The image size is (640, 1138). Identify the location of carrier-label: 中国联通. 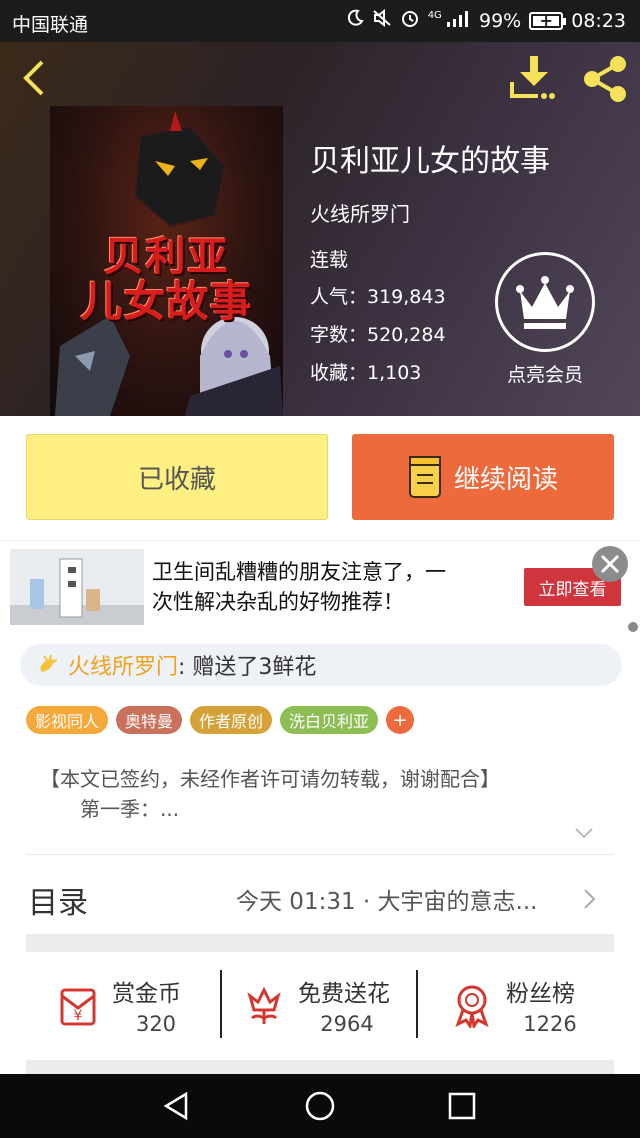
(50, 25).